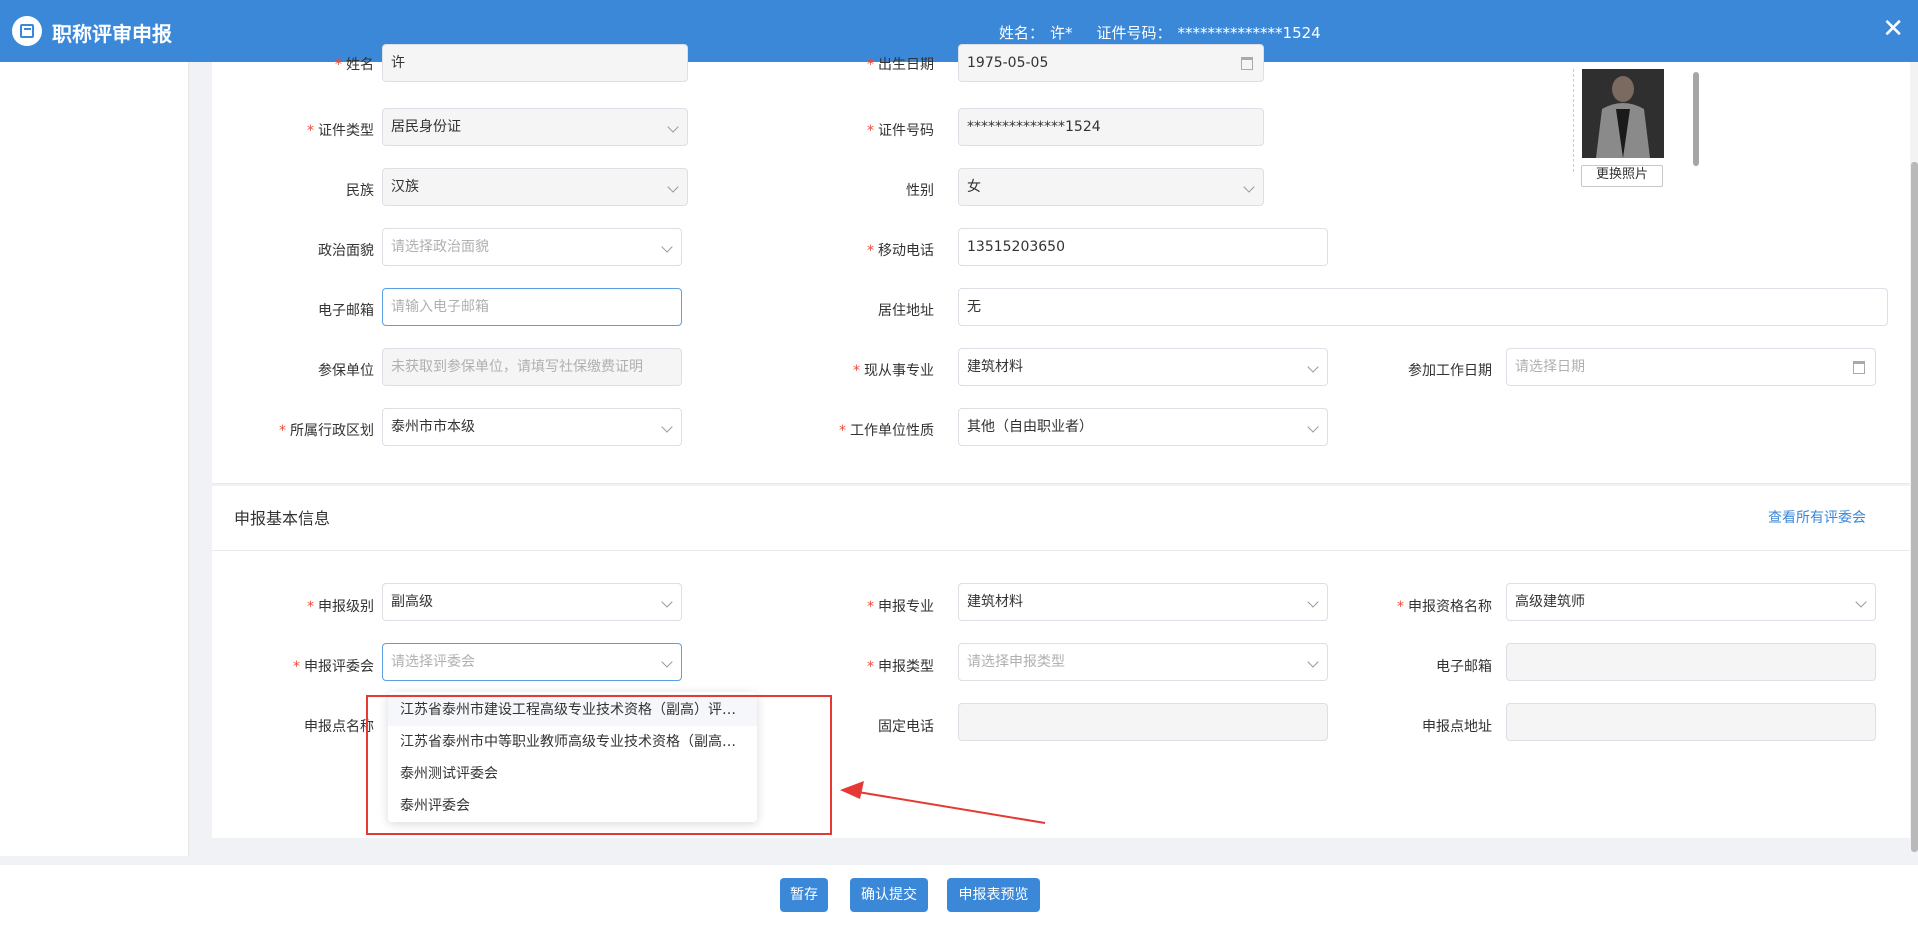 This screenshot has height=937, width=1918. Describe the element at coordinates (27, 31) in the screenshot. I see `app-logo-icon` at that location.